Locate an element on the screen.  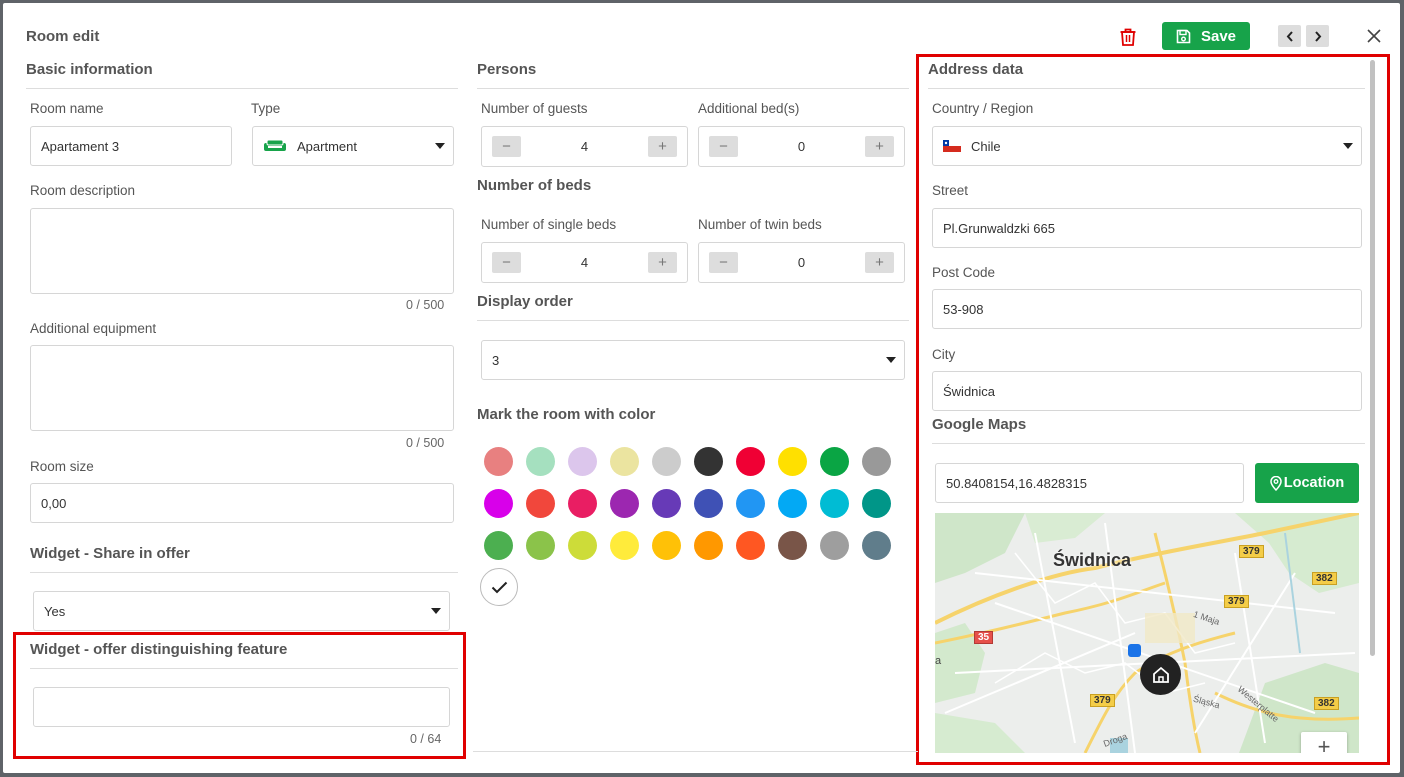
chevron-right-icon is located at coordinates (1317, 36).